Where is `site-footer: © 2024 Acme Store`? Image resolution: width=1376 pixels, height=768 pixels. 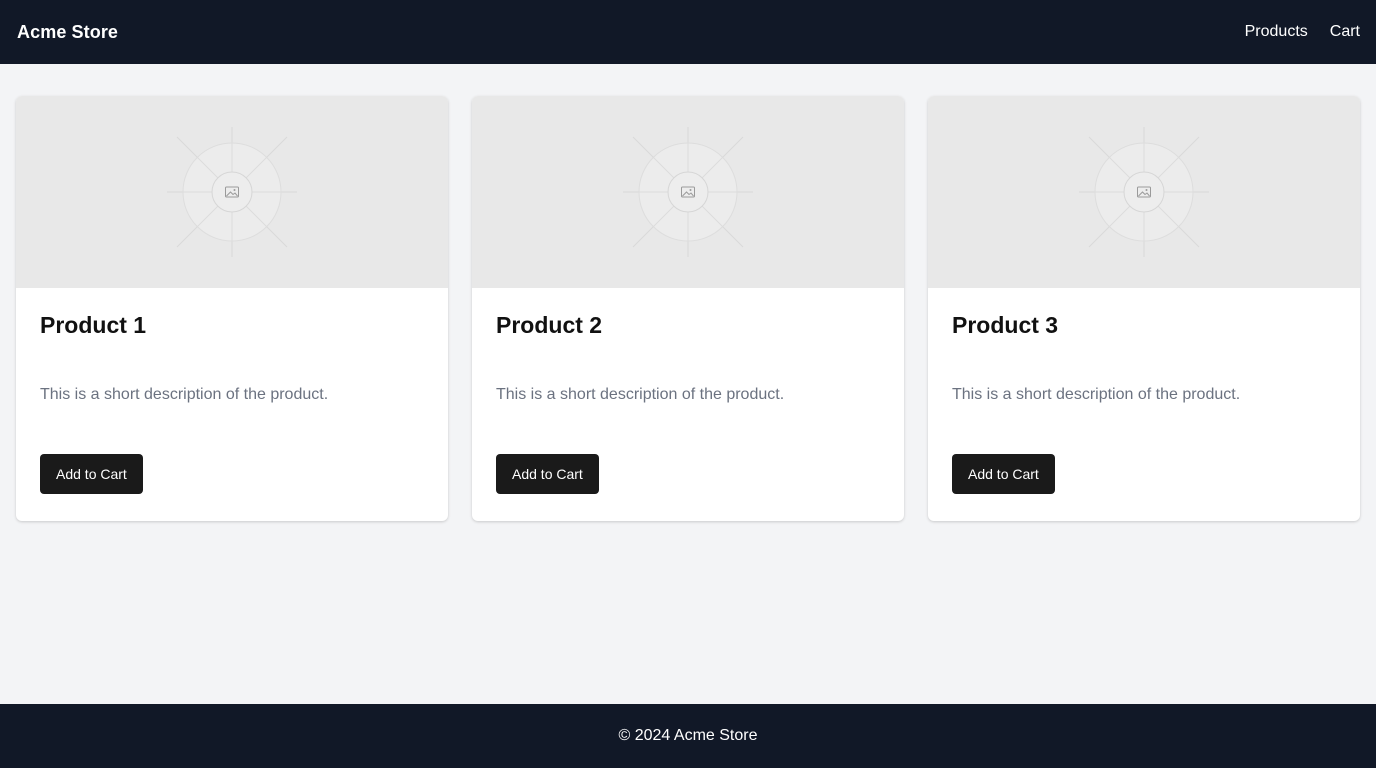
site-footer: © 2024 Acme Store is located at coordinates (688, 736).